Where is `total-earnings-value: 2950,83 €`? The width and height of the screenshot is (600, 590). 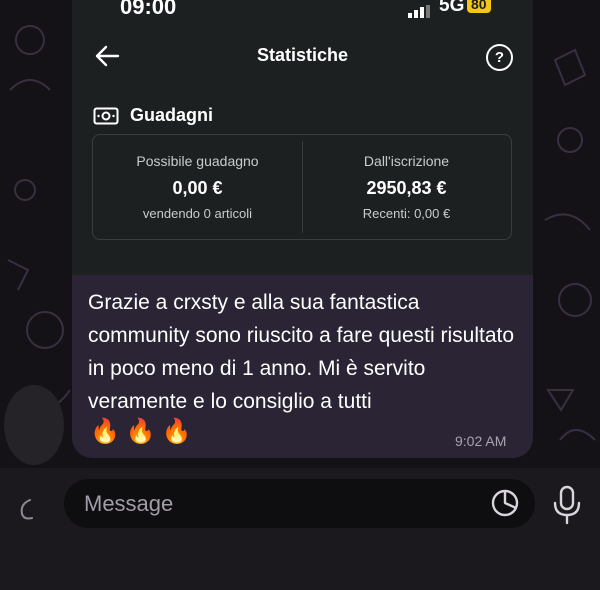
total-earnings-value: 2950,83 € is located at coordinates (406, 188).